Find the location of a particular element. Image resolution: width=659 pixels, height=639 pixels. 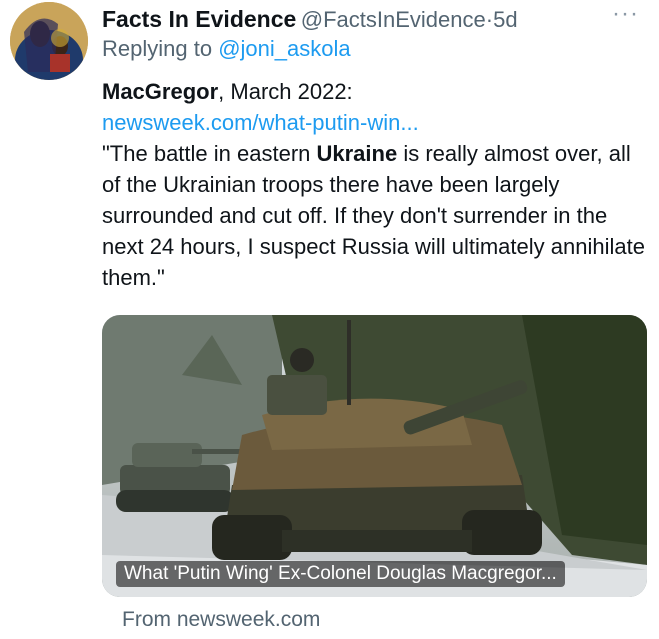

author-name: Facts In Evidence is located at coordinates (199, 19).